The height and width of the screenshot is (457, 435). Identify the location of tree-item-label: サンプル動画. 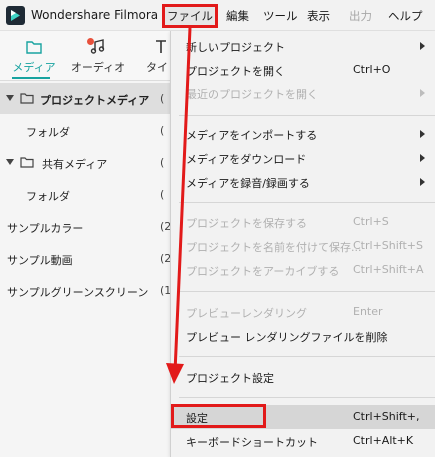
(40, 260).